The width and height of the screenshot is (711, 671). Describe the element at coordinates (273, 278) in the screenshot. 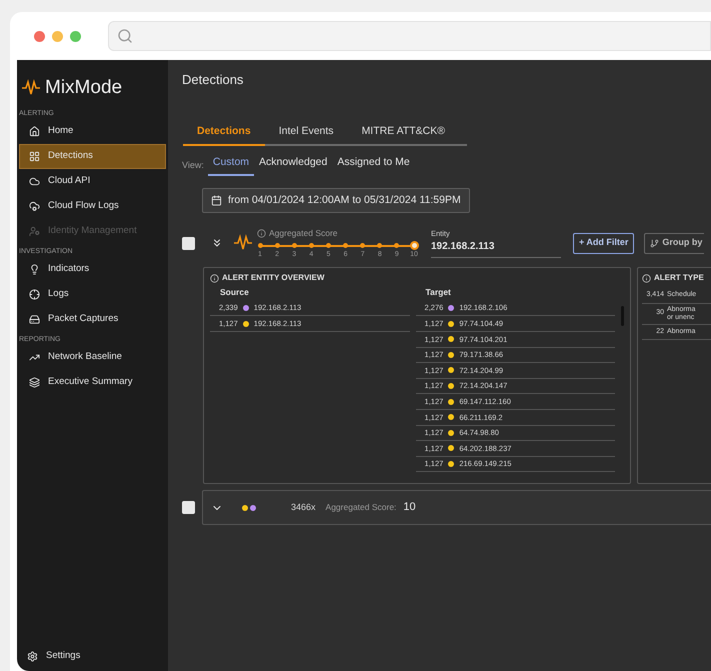

I see `panel-title: ALERT ENTITY OVERVIEW` at that location.